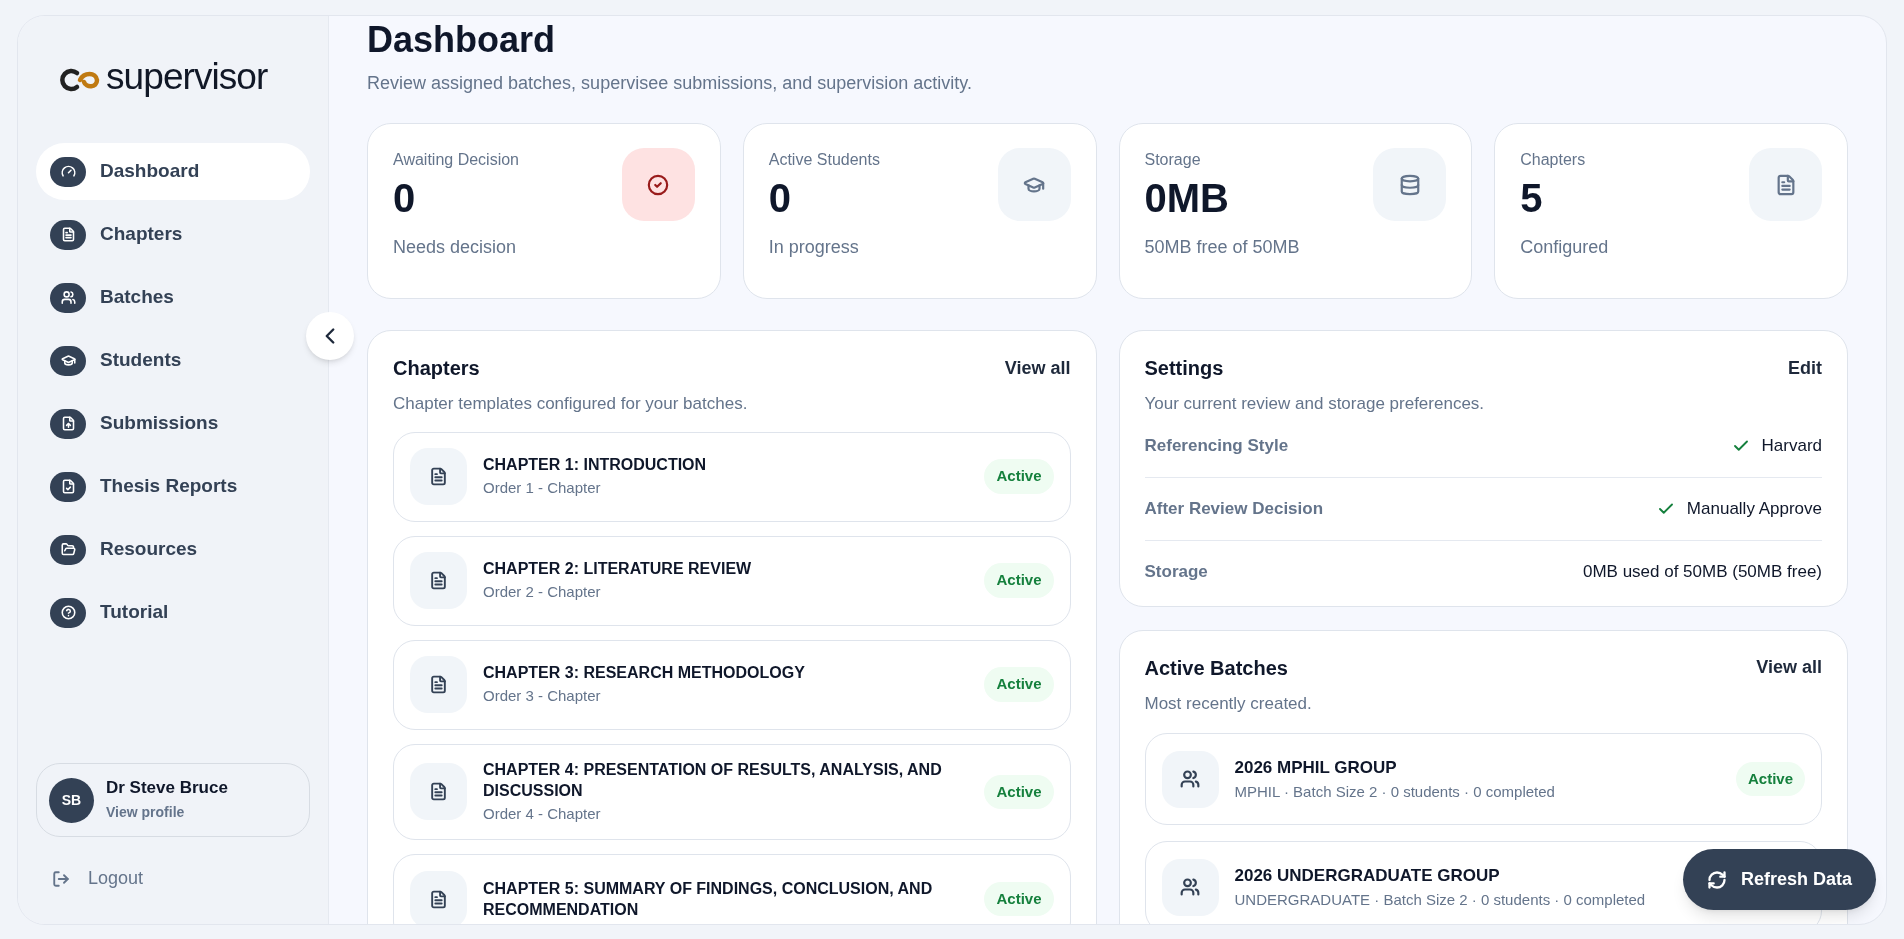  Describe the element at coordinates (1173, 160) in the screenshot. I see `stat-label: Storage` at that location.